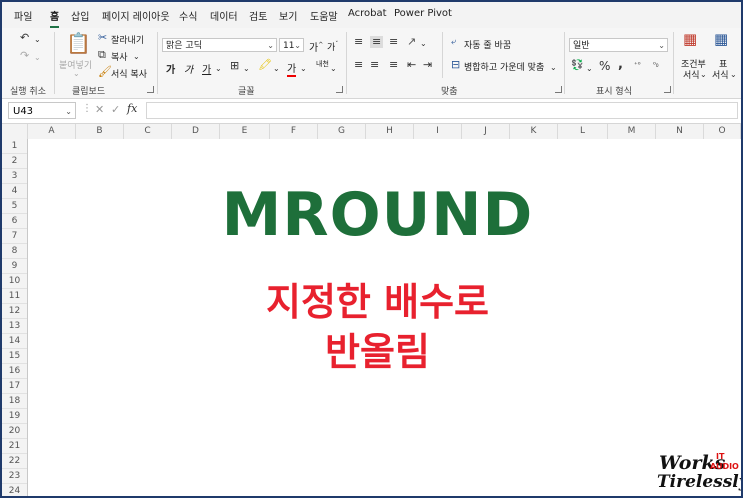 This screenshot has width=743, height=498. What do you see at coordinates (42, 110) in the screenshot?
I see `name-box: U43 ⌄` at bounding box center [42, 110].